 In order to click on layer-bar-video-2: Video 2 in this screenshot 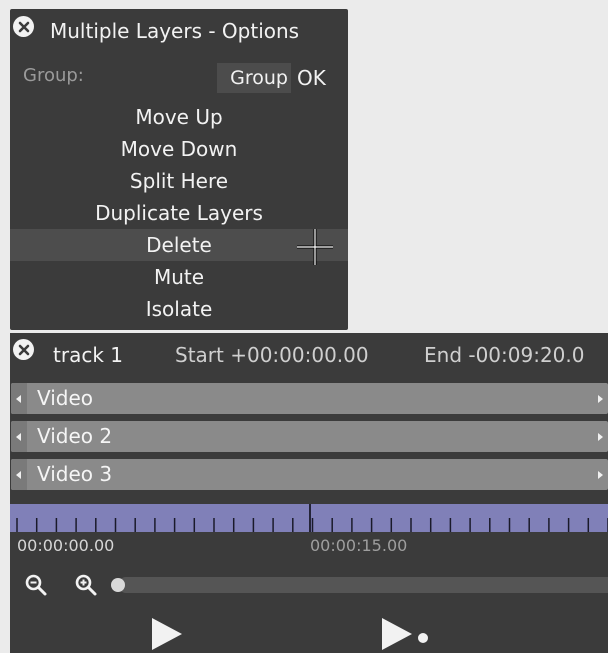, I will do `click(309, 436)`.